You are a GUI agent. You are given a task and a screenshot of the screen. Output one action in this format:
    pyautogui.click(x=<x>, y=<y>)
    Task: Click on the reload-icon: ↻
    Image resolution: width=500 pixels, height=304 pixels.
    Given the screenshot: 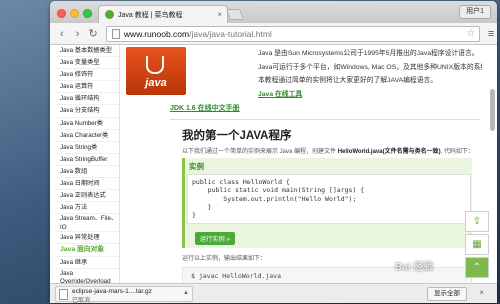 What is the action you would take?
    pyautogui.click(x=93, y=34)
    